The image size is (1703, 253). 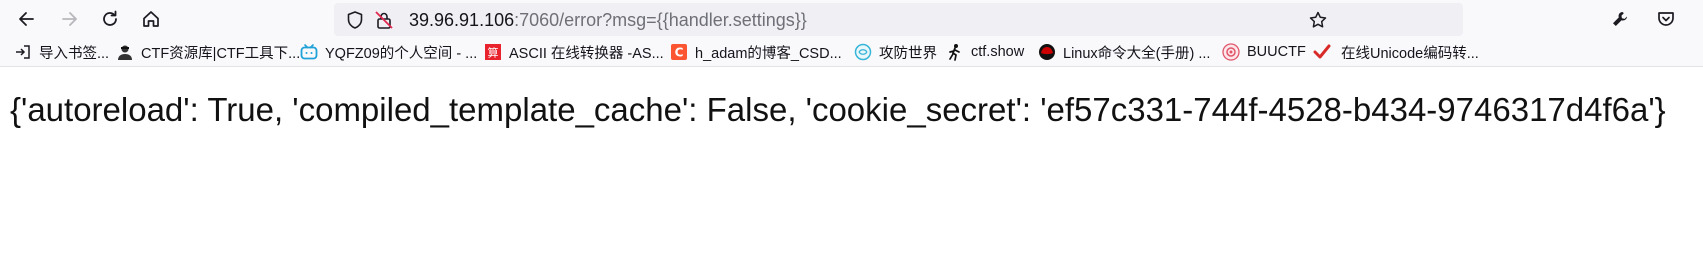 I want to click on forward-arrow-icon, so click(x=69, y=19).